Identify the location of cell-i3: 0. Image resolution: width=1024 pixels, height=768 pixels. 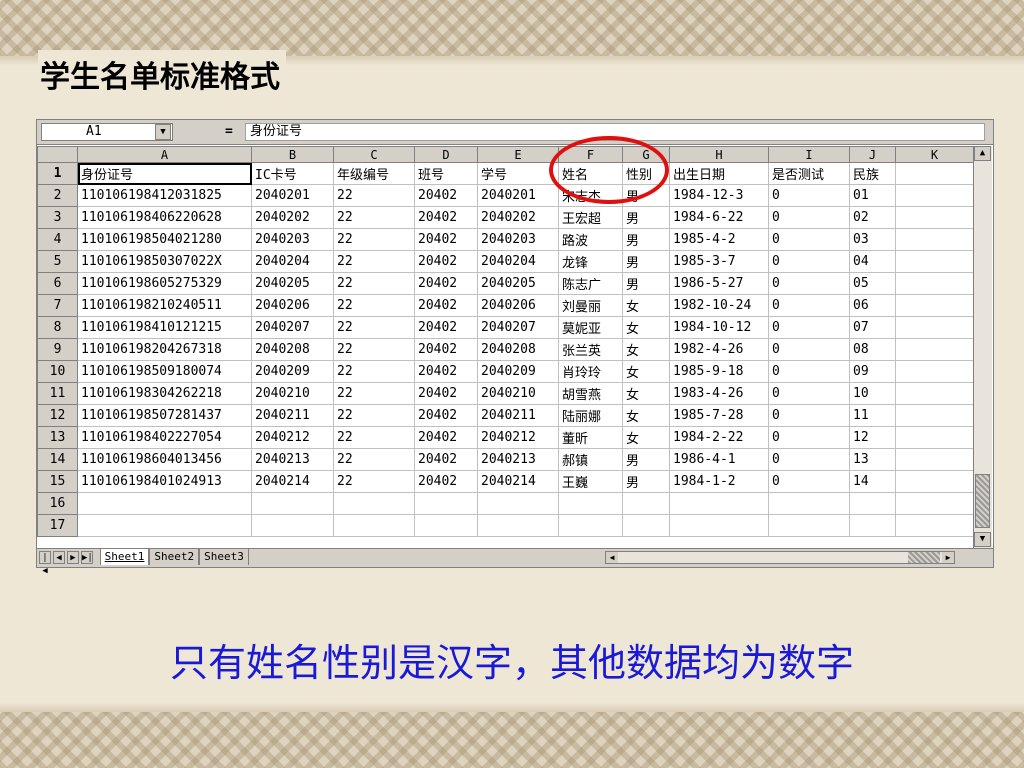
(809, 217).